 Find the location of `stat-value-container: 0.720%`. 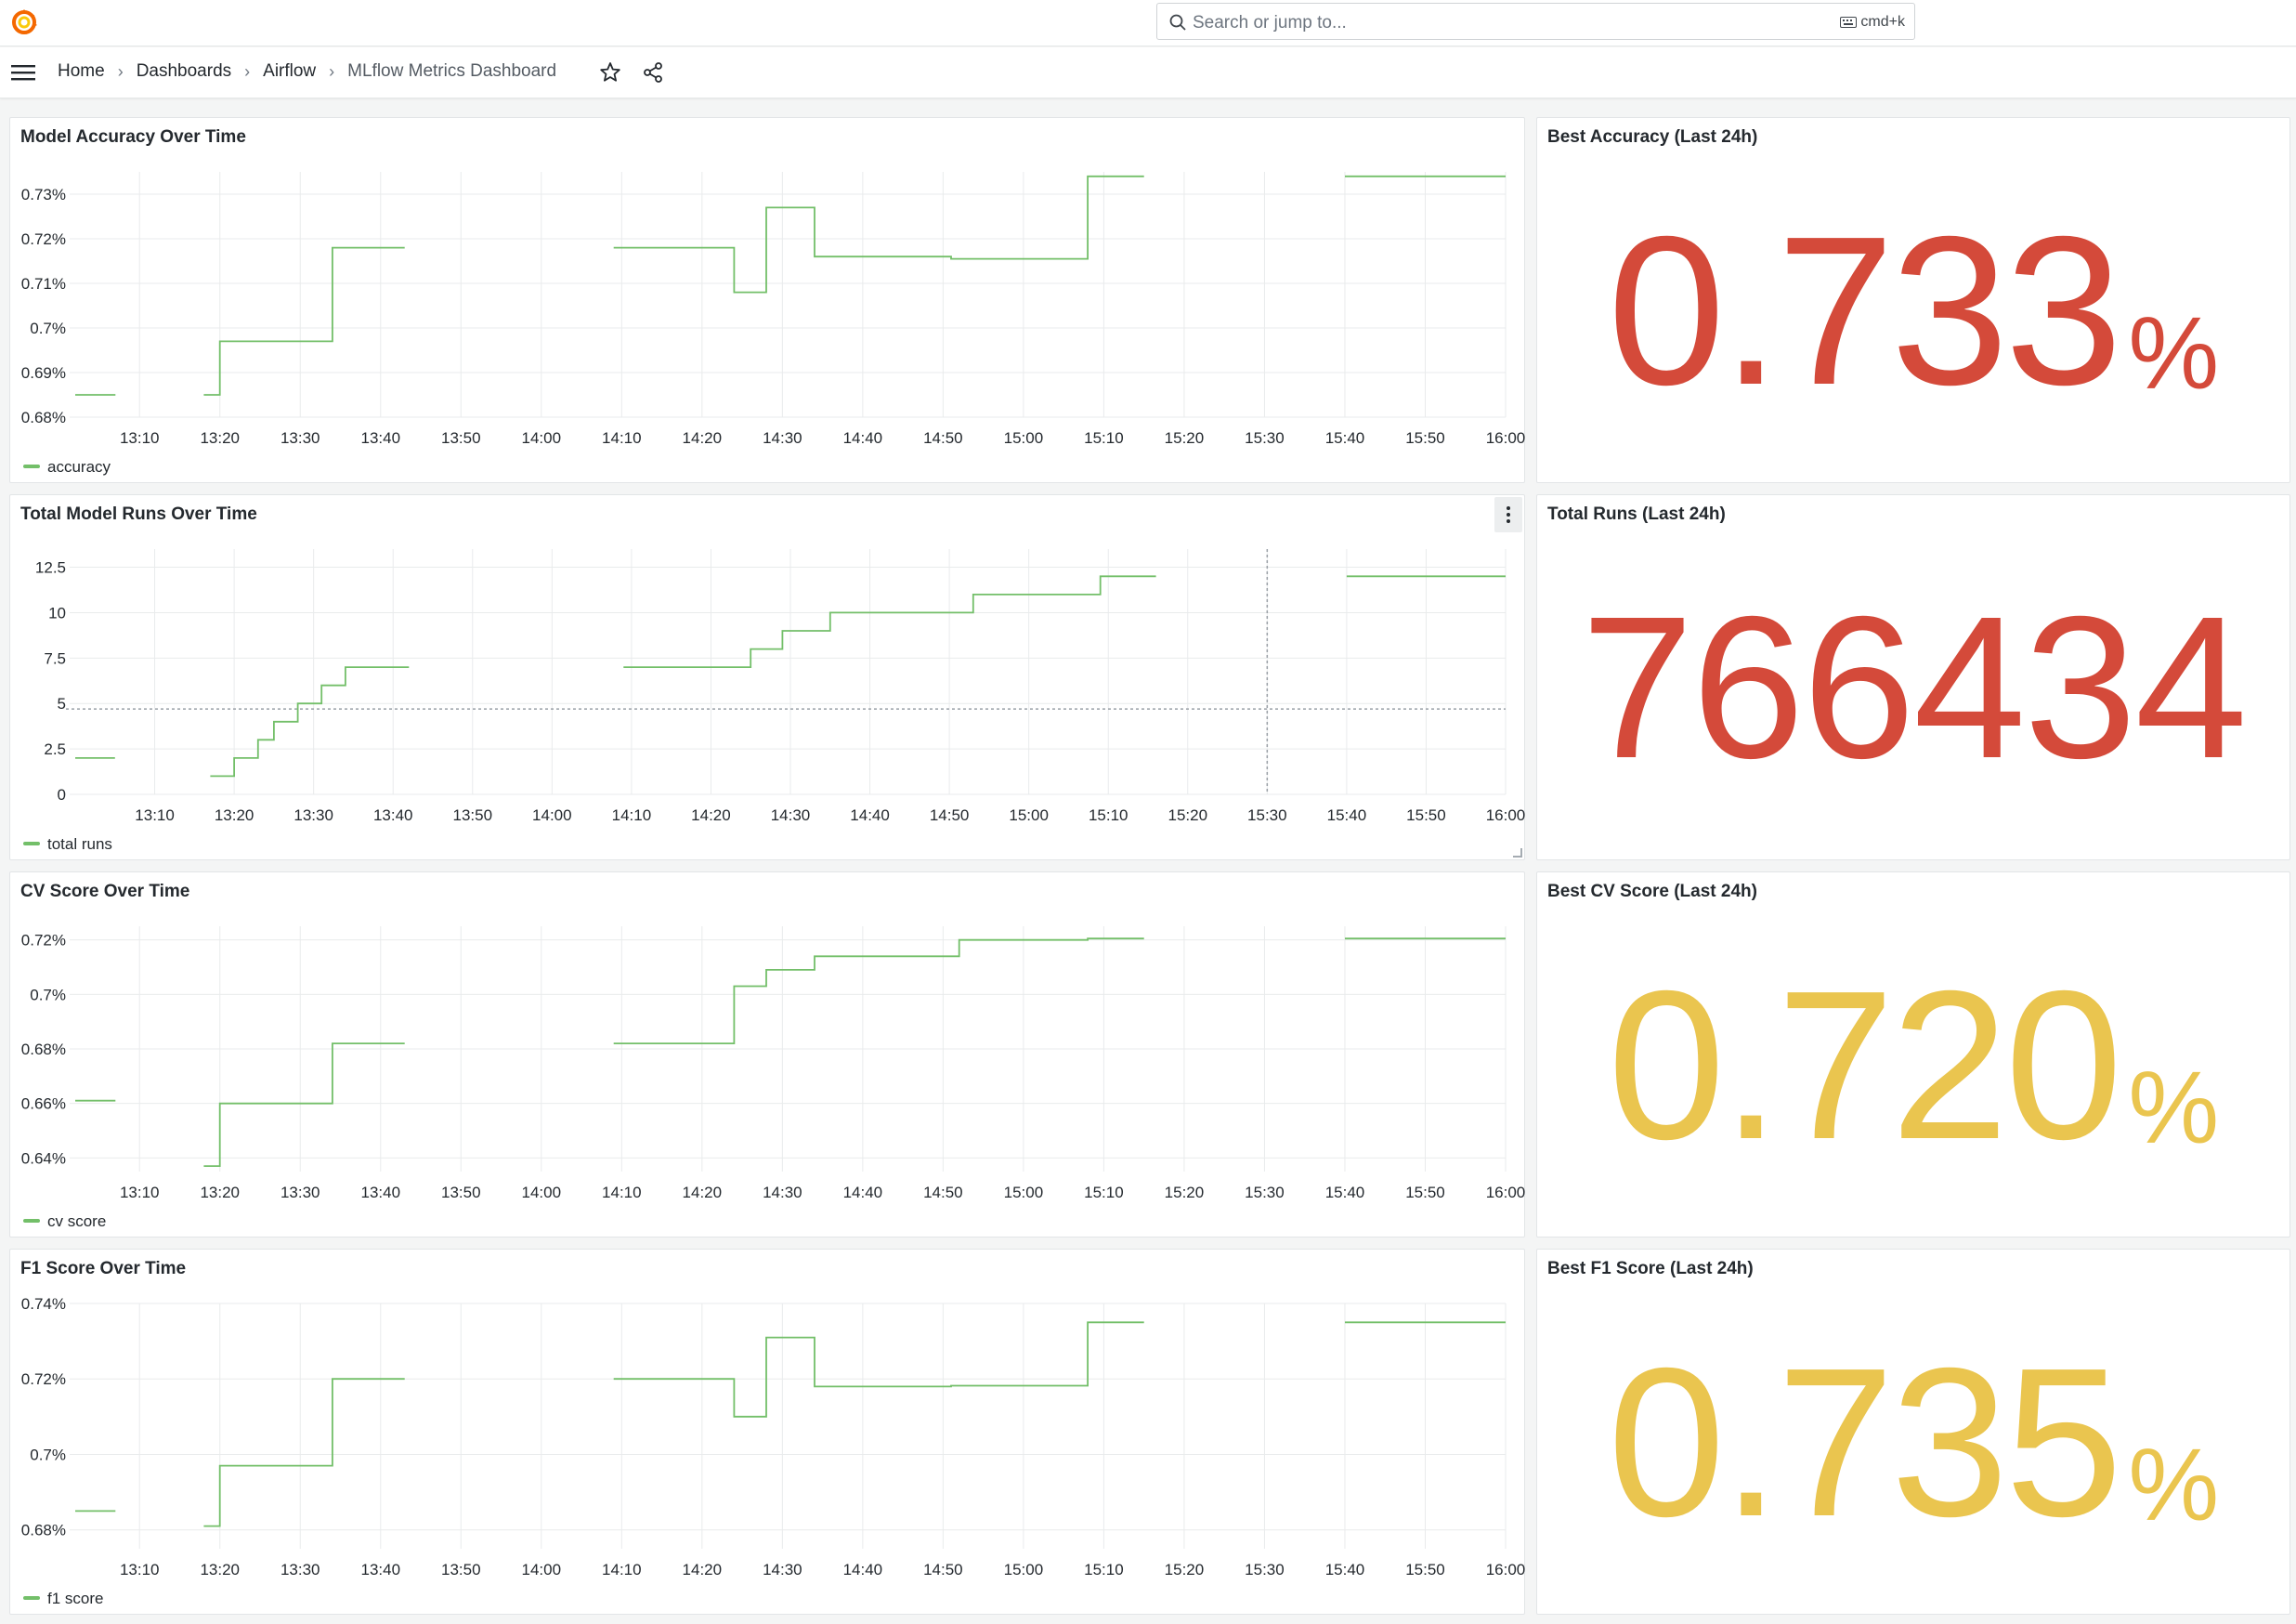

stat-value-container: 0.720% is located at coordinates (1913, 1055).